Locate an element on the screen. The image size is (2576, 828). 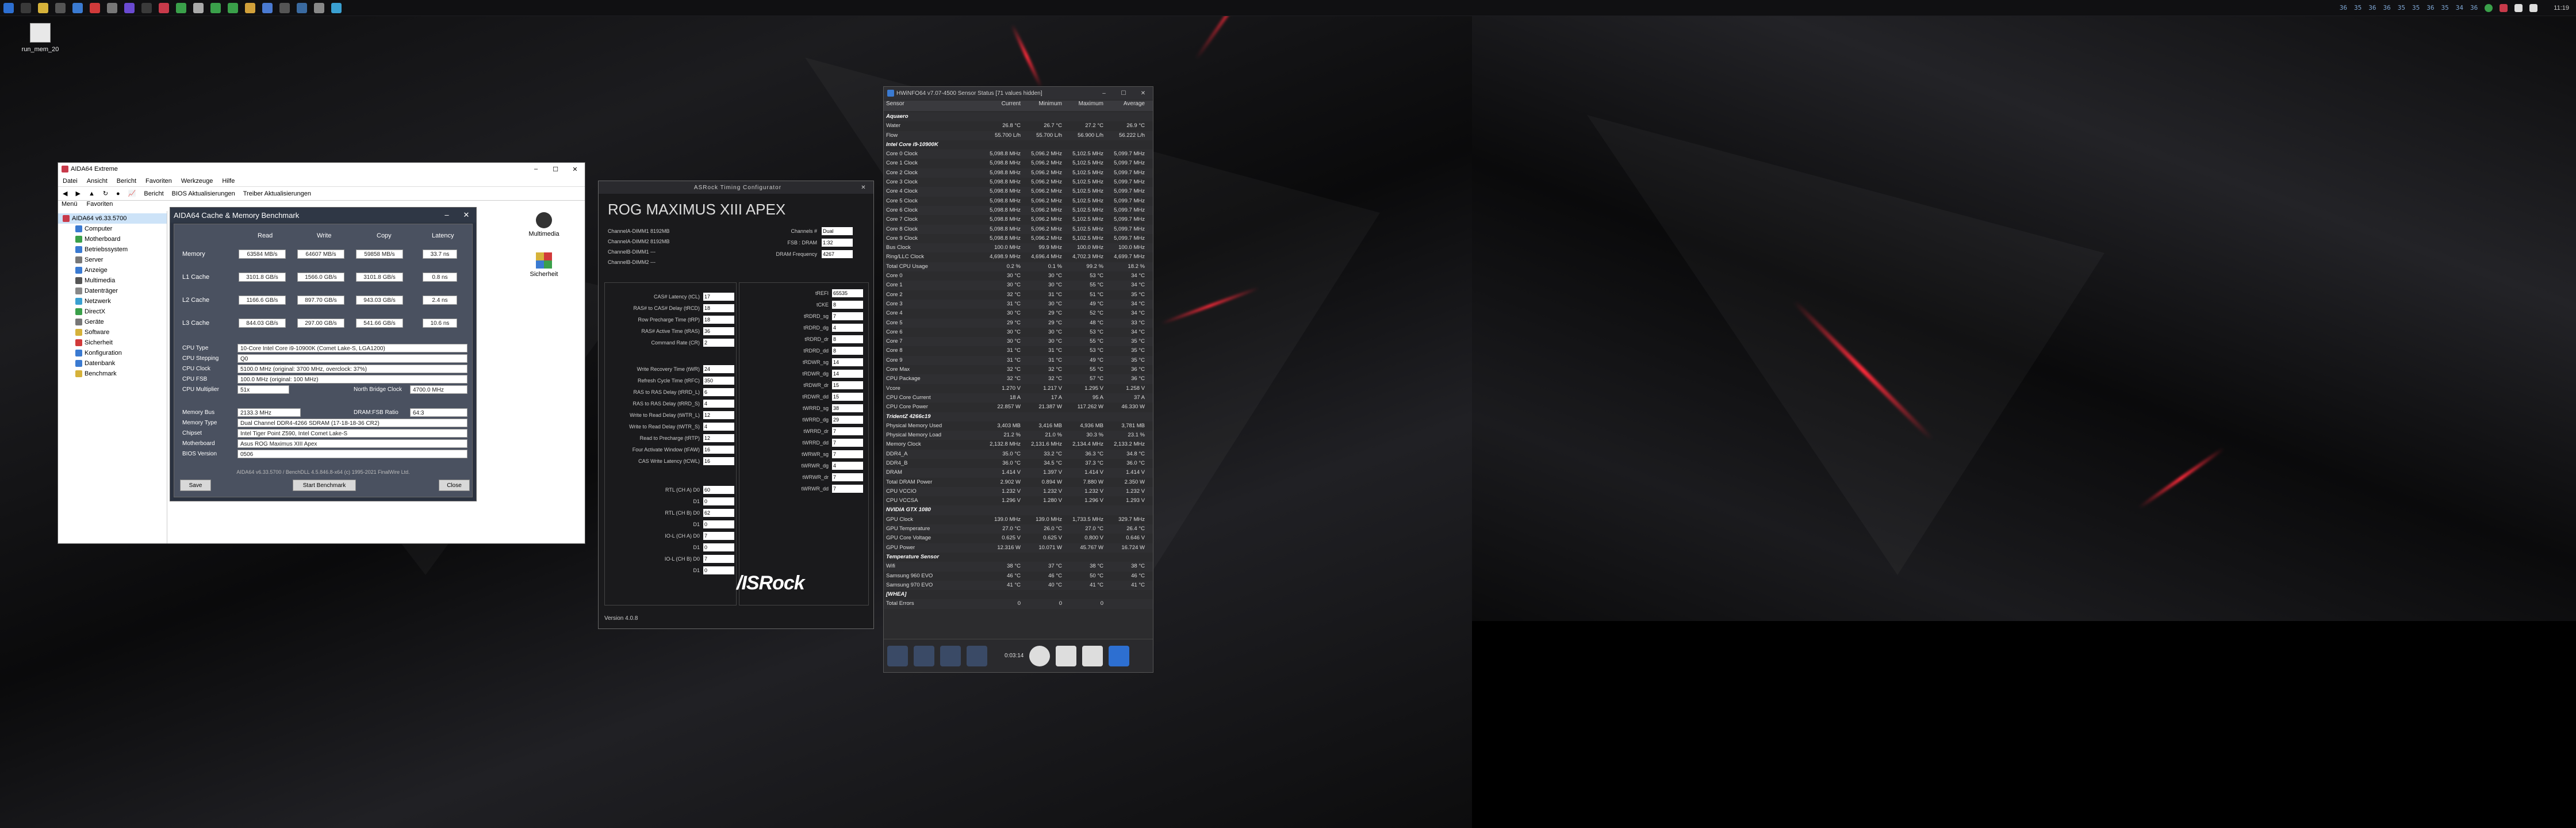
tab-favoriten: Favoriten is located at coordinates (100, 206).